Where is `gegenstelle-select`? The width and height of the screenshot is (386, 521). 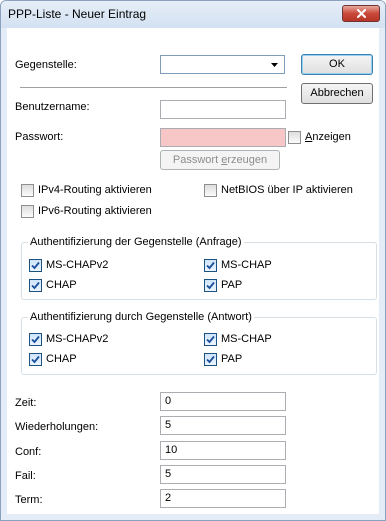 gegenstelle-select is located at coordinates (222, 64).